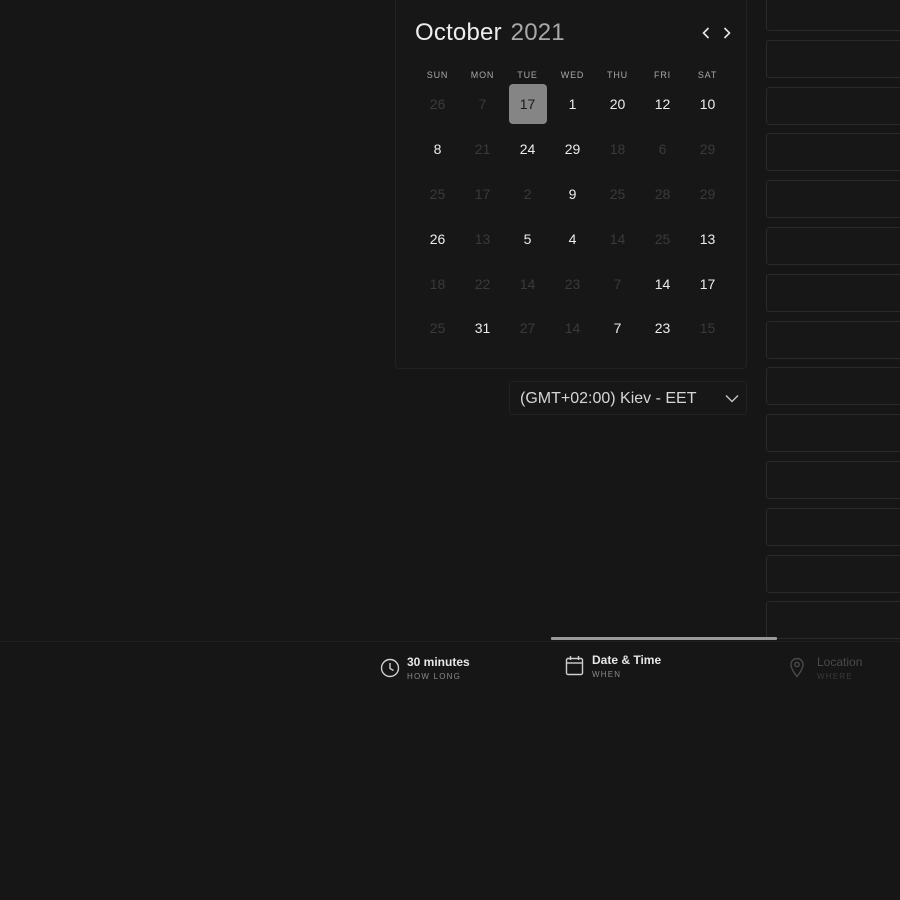 The height and width of the screenshot is (900, 900). What do you see at coordinates (662, 194) in the screenshot?
I see `calendar-day: 28` at bounding box center [662, 194].